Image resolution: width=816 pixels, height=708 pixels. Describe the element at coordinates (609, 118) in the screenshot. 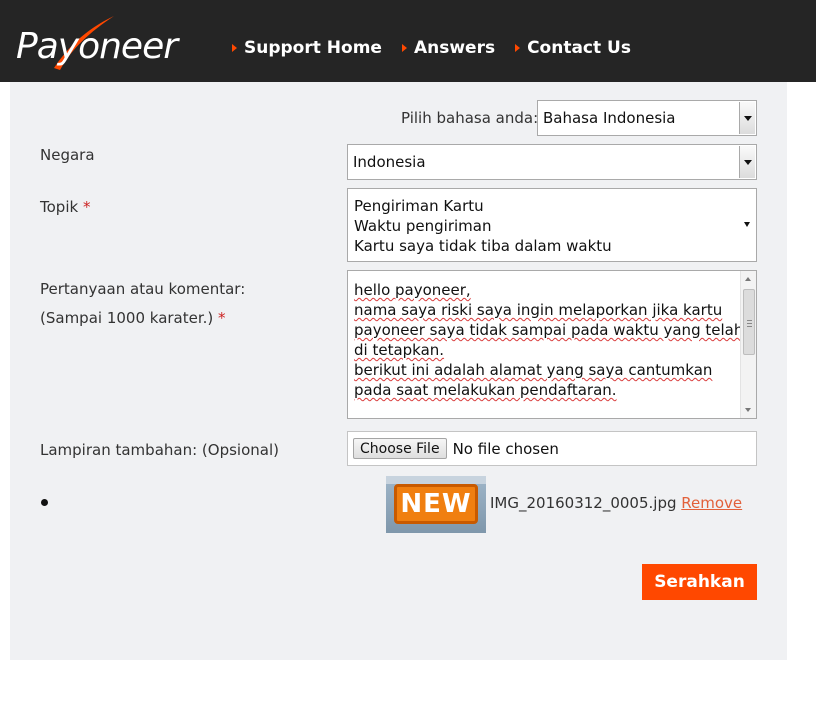

I see `language-value: Bahasa Indonesia` at that location.